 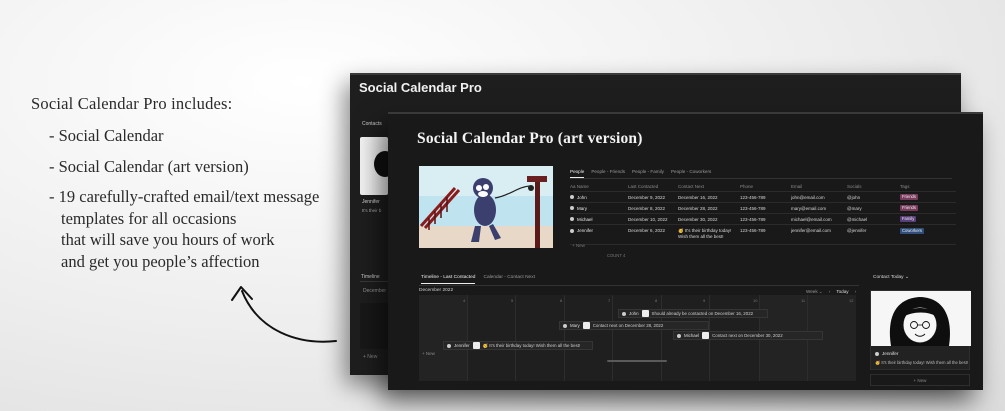 What do you see at coordinates (854, 208) in the screenshot?
I see `cell-socials: @mary` at bounding box center [854, 208].